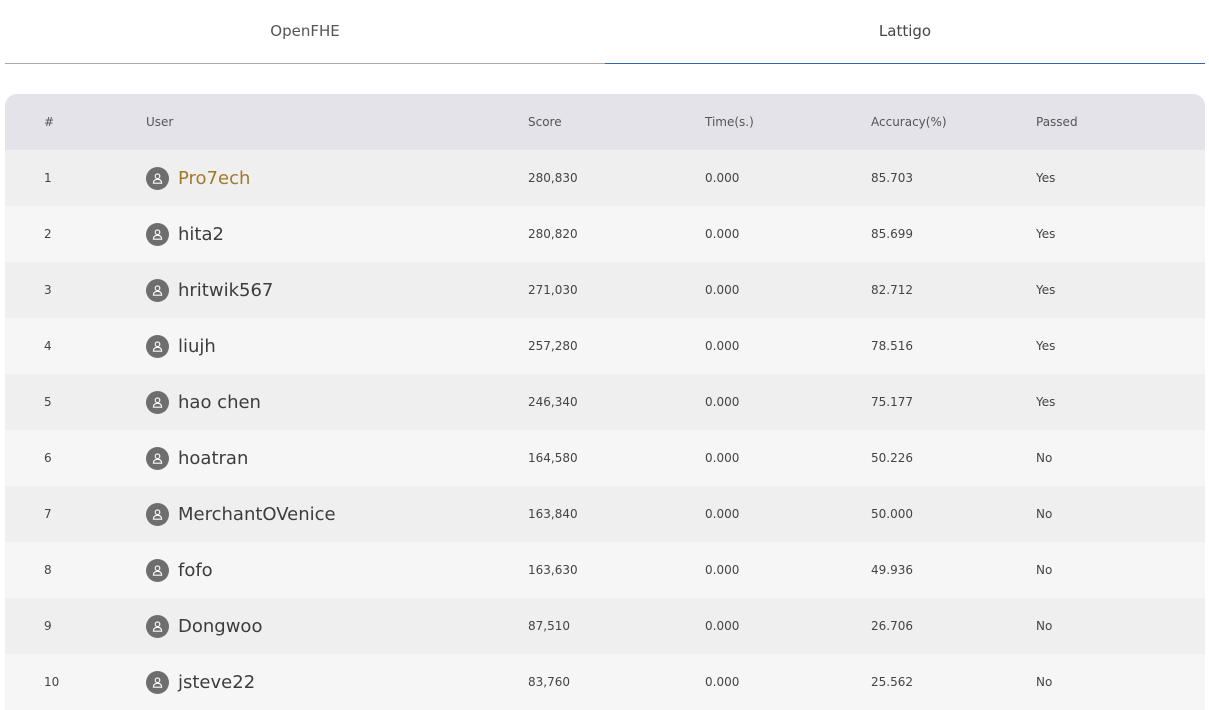  Describe the element at coordinates (605, 682) in the screenshot. I see `table-row: 10 jsteve22 83,760 0.000 25.562 No` at that location.